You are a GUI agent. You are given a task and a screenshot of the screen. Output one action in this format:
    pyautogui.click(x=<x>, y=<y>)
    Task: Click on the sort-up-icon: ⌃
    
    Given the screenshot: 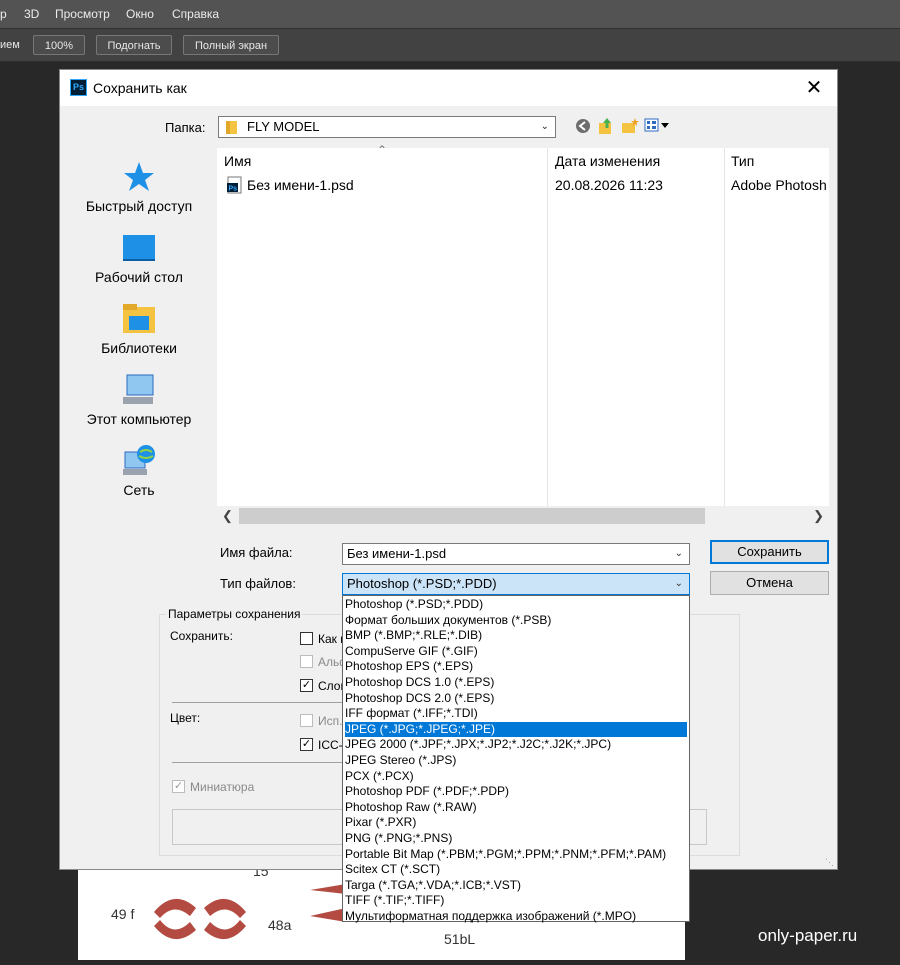 What is the action you would take?
    pyautogui.click(x=382, y=150)
    